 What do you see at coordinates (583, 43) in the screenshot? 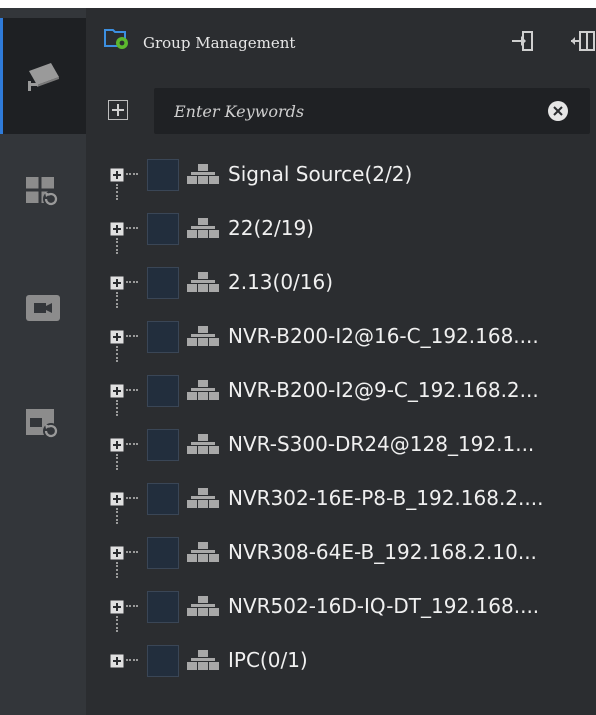
I see `export-icon` at bounding box center [583, 43].